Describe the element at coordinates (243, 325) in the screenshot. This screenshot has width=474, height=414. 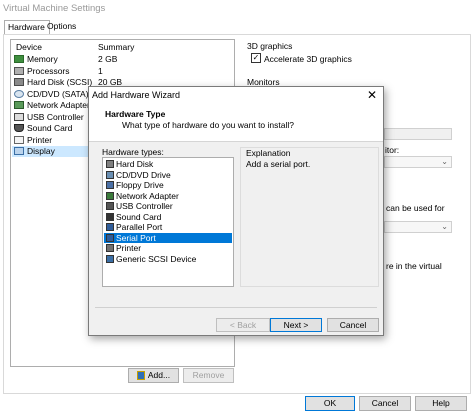
I see `back-button: < Back` at that location.